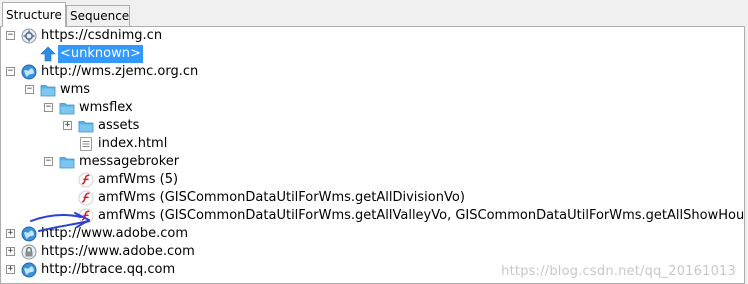  I want to click on tree-node: + http://www.adobe.com, so click(372, 234).